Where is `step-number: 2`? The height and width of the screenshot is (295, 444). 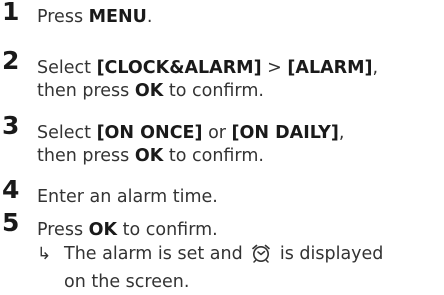
step-number: 2 is located at coordinates (11, 60).